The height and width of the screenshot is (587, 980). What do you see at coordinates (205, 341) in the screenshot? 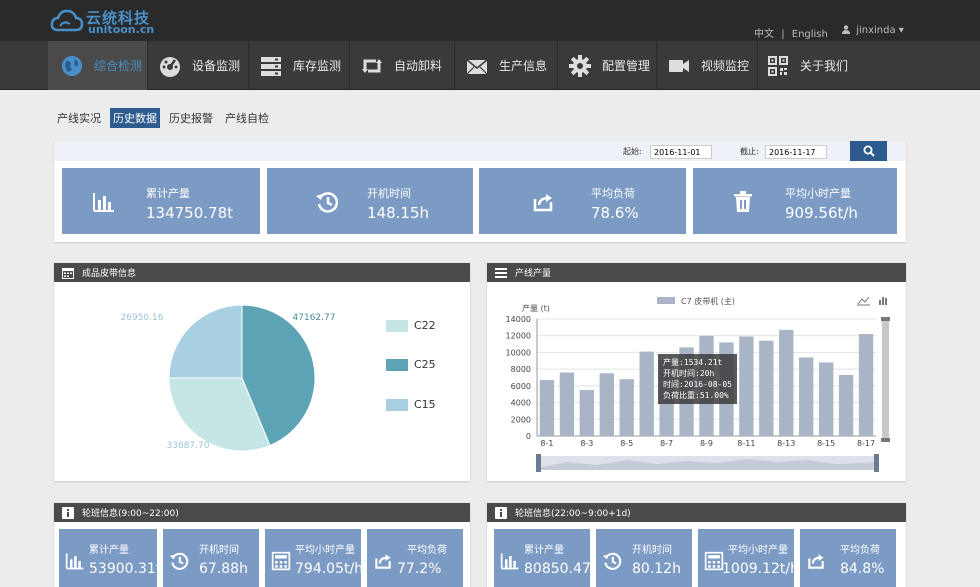
I see `pie-slice-c15` at bounding box center [205, 341].